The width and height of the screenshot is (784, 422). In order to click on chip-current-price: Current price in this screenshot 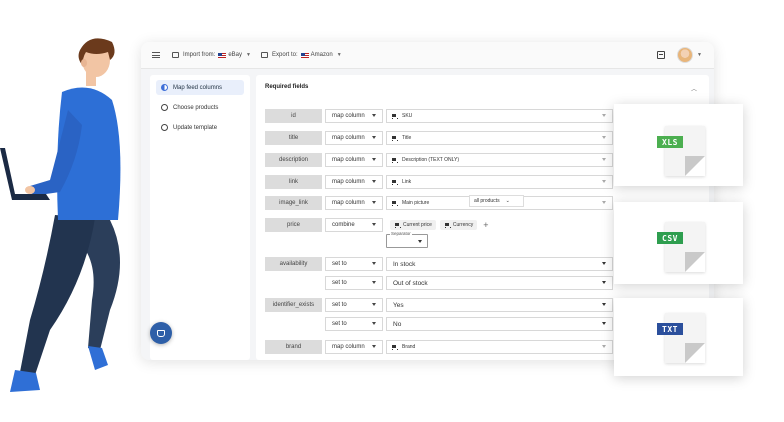, I will do `click(413, 225)`.